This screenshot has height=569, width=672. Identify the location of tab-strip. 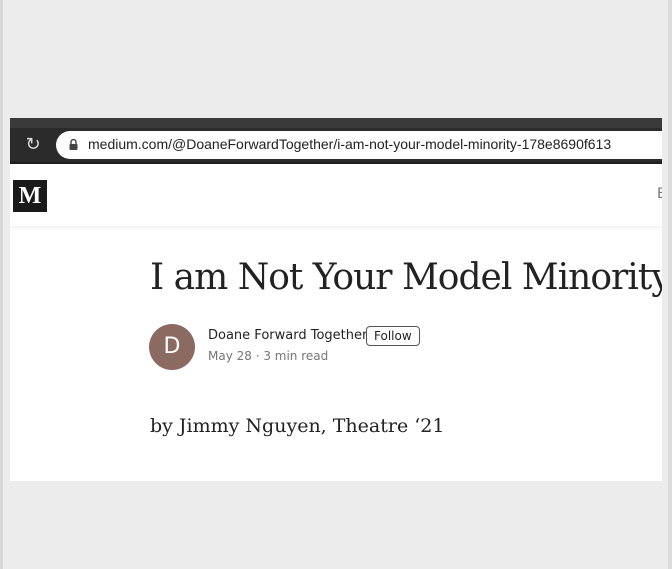
(336, 123).